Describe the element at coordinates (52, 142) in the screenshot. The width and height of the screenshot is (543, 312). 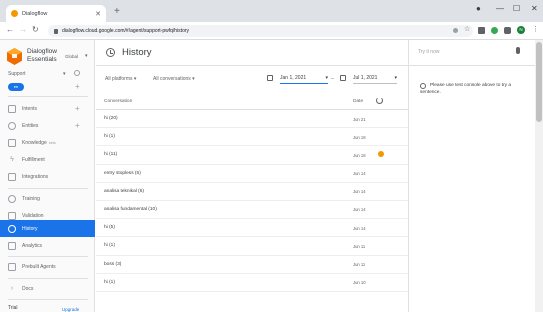
I see `beta-badge: beta` at that location.